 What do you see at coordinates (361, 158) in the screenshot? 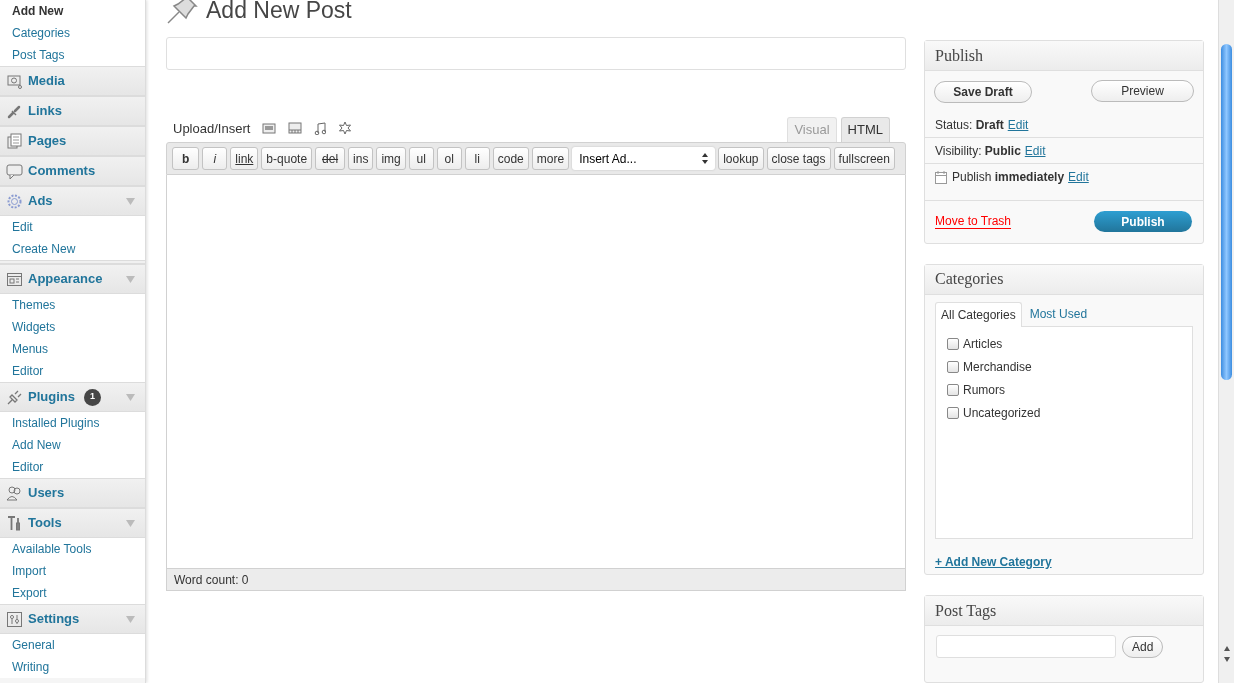
I see `toolbar-button: ins` at bounding box center [361, 158].